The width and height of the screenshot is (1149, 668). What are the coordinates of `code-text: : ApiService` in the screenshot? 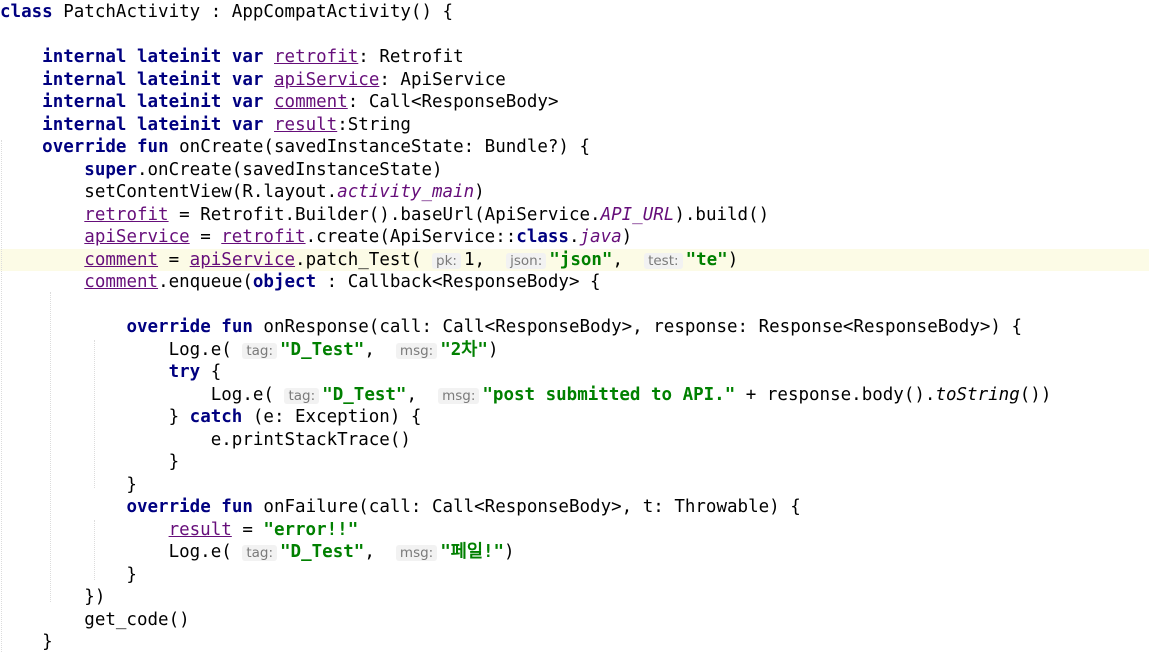 It's located at (442, 79).